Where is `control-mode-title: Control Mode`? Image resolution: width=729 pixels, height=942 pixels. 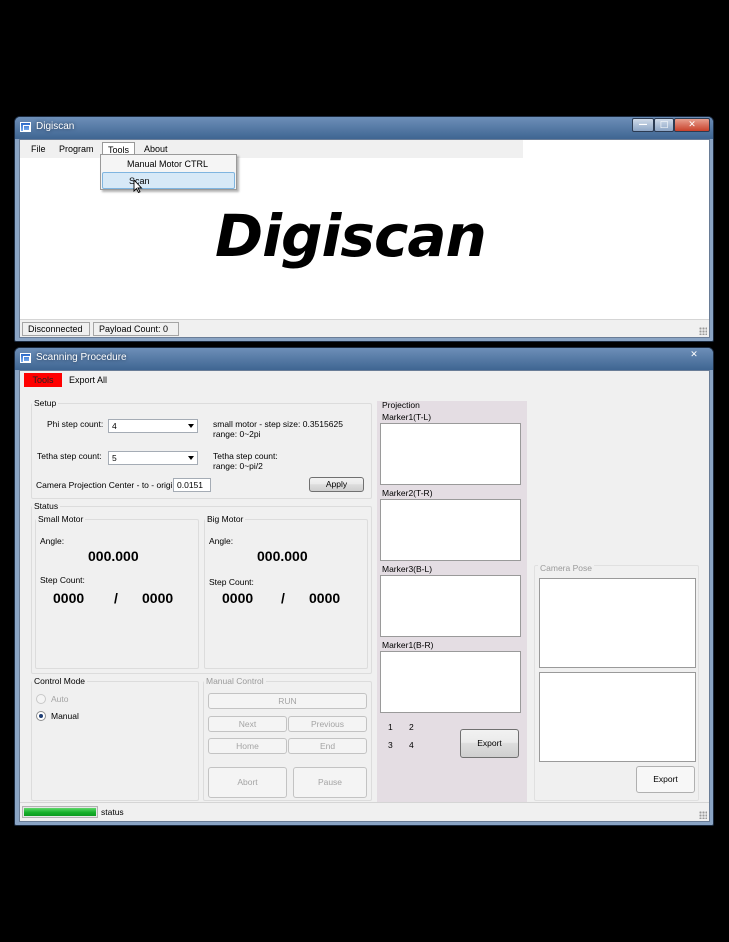
control-mode-title: Control Mode is located at coordinates (60, 681).